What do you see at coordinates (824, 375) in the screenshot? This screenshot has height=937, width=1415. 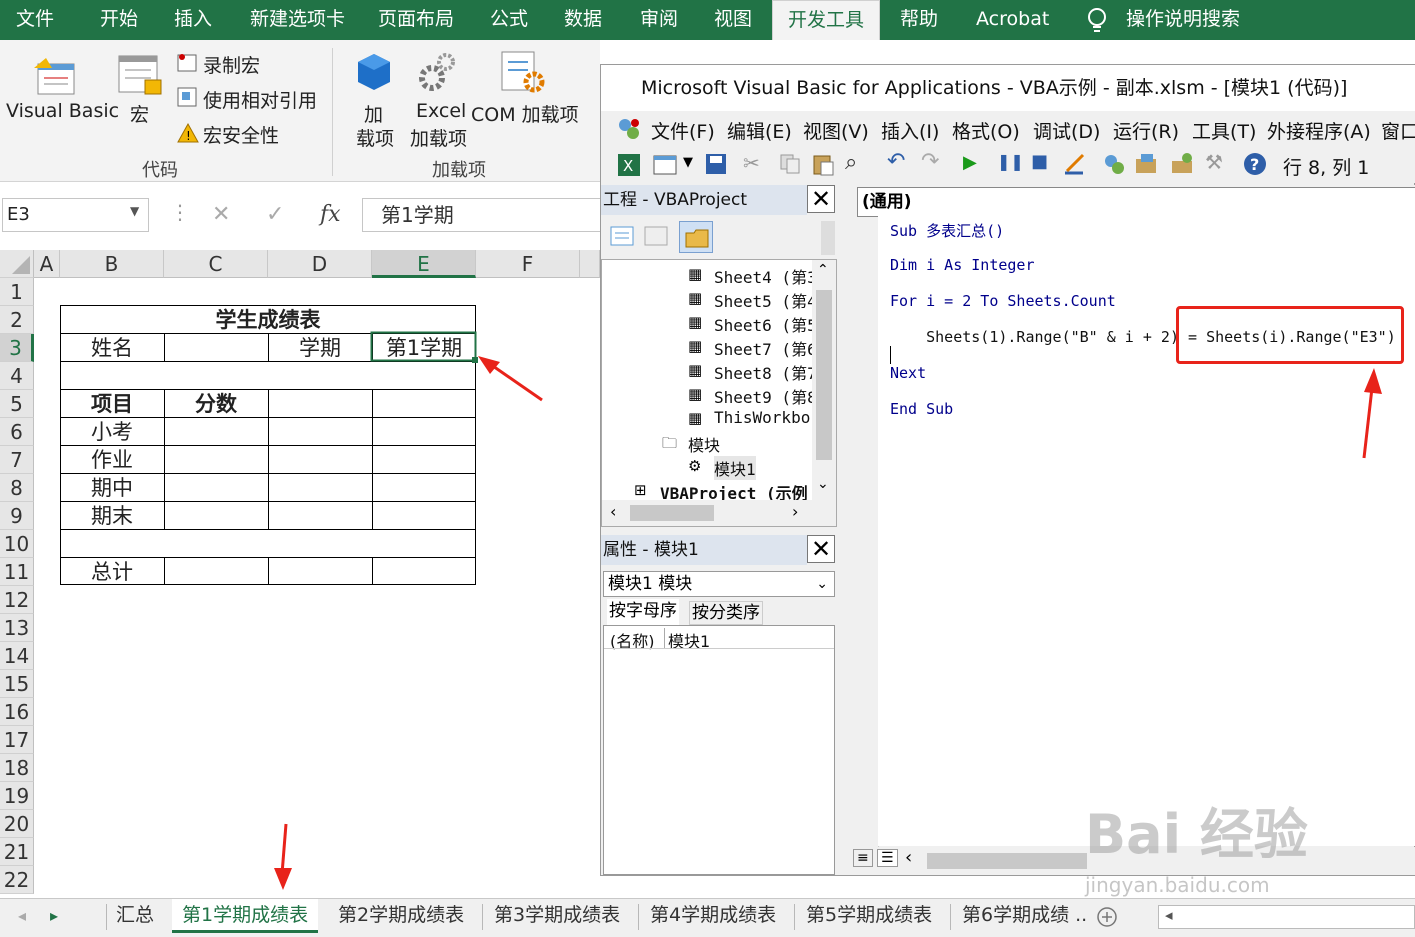 I see `tree-scroll-thumb` at bounding box center [824, 375].